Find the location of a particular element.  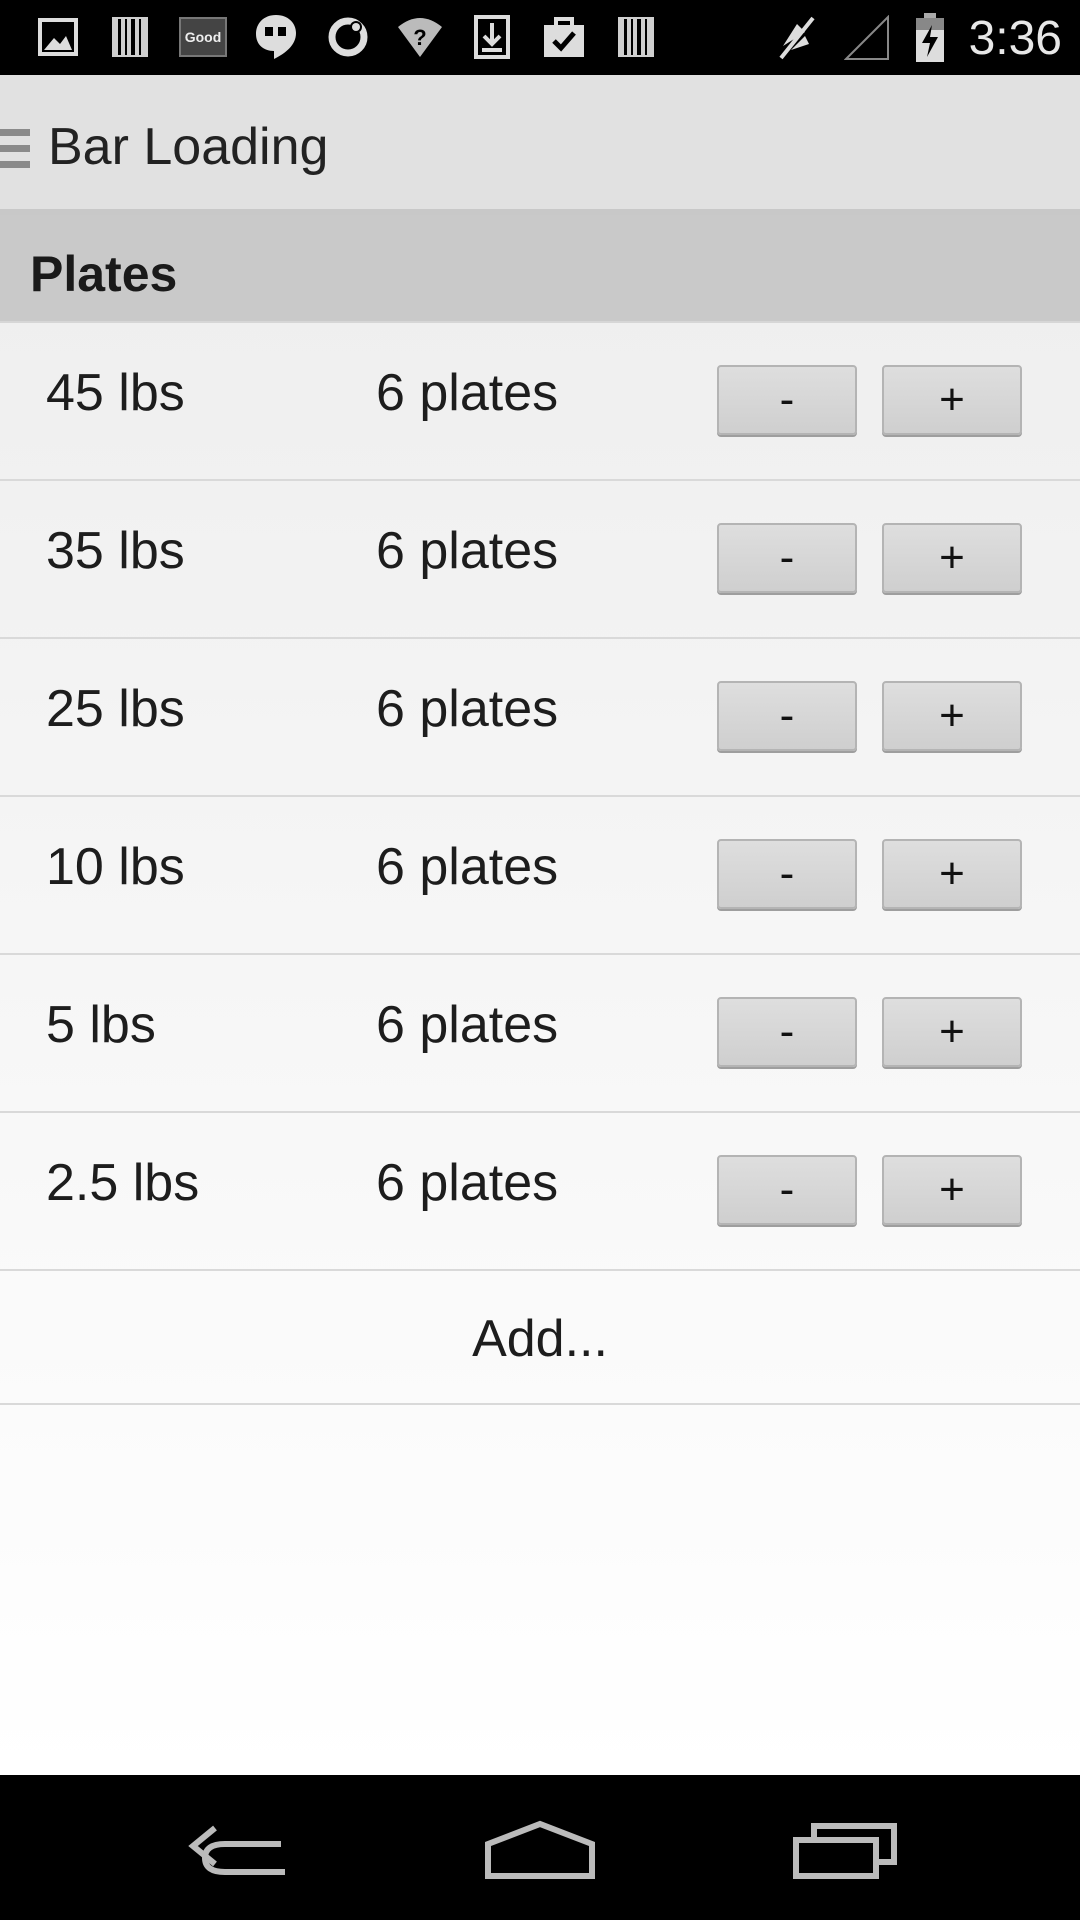

notification-icons: Good ? is located at coordinates (347, 37).